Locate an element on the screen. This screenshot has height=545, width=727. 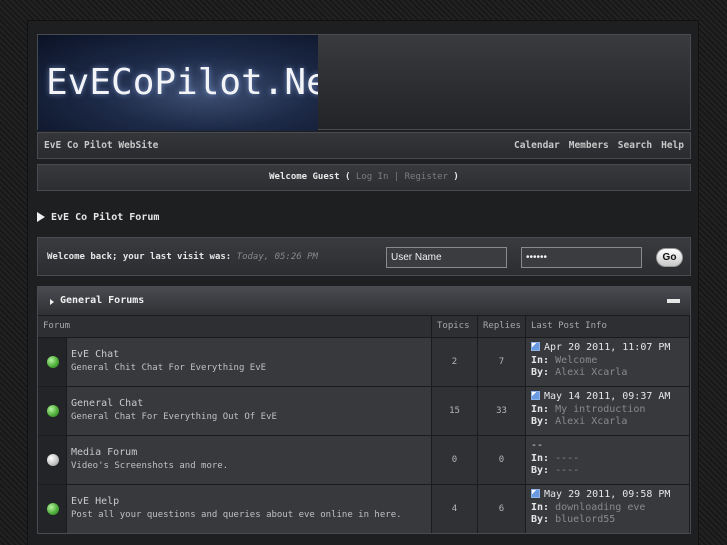
breadcrumb: EvE Co Pilot Forum is located at coordinates (364, 217).